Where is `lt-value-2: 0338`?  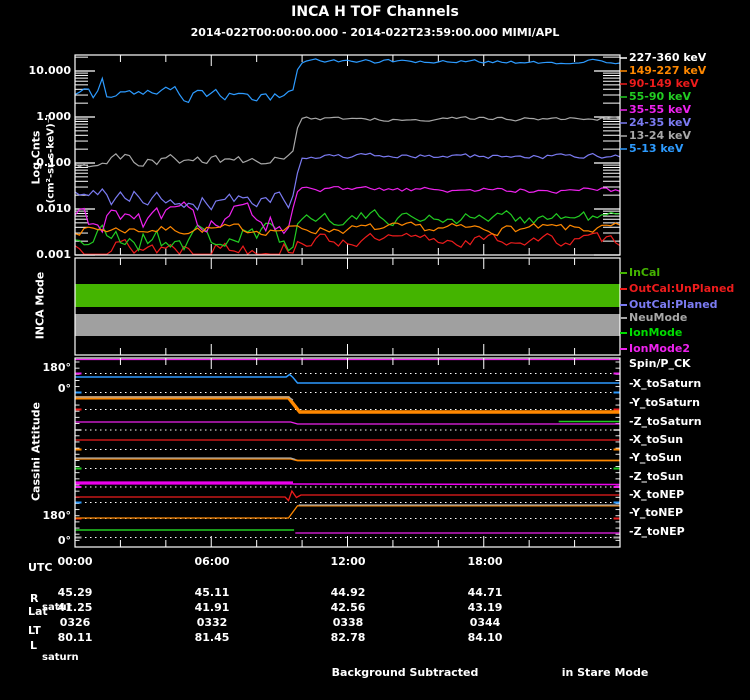
lt-value-2: 0338 is located at coordinates (348, 622).